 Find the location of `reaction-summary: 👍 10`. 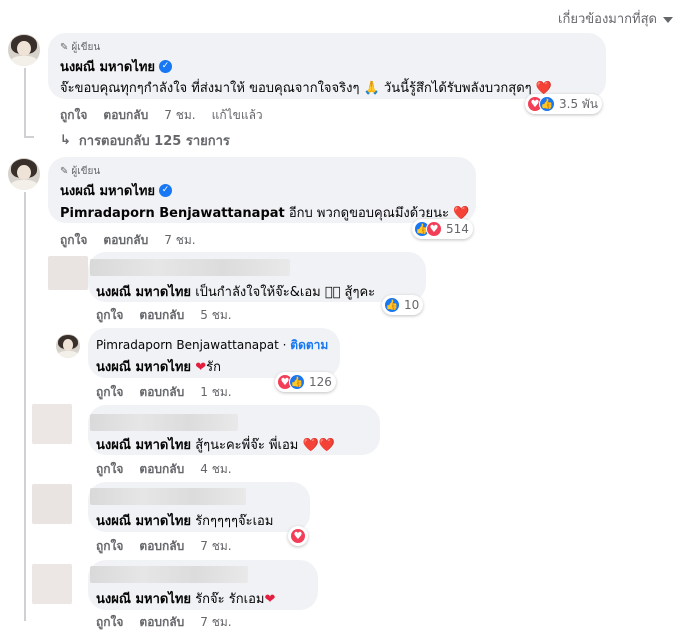

reaction-summary: 👍 10 is located at coordinates (403, 305).